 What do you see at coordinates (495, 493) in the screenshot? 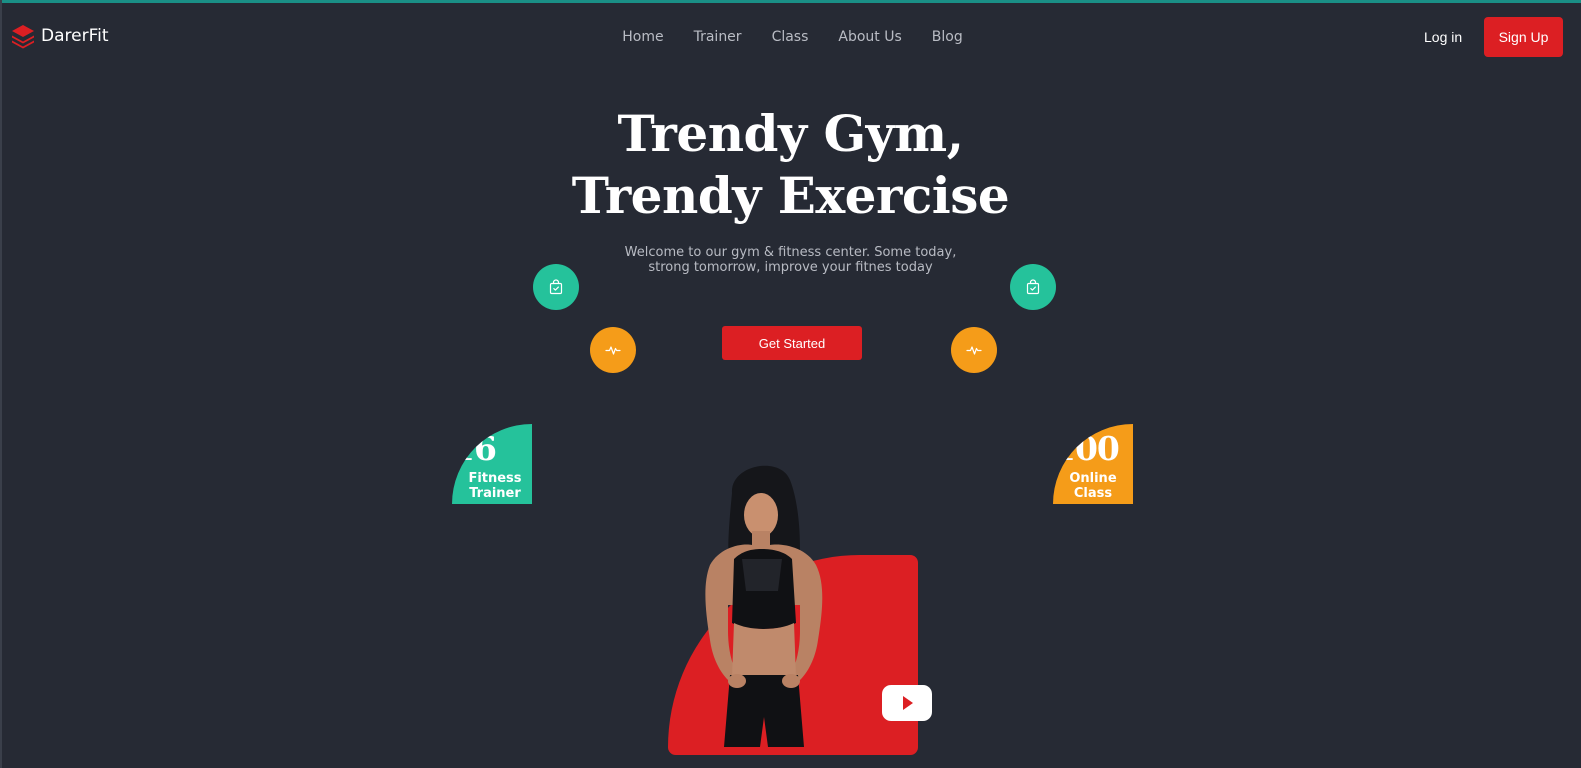
I see `stat-label-line-2: Trainer` at bounding box center [495, 493].